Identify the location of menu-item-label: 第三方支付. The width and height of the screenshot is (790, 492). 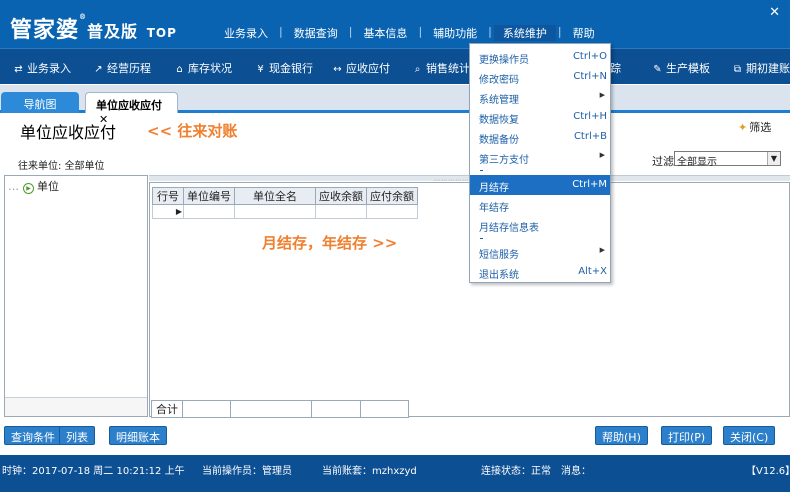
(504, 160).